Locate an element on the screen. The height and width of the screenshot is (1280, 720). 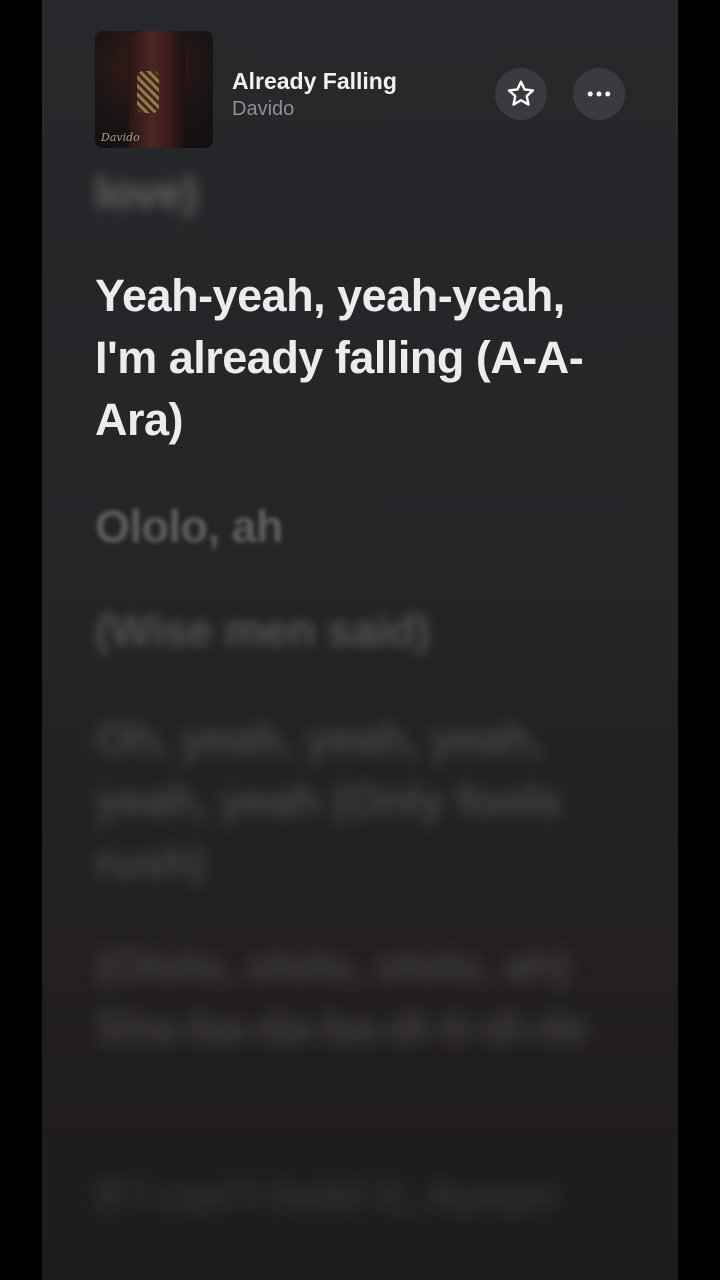
lyric-line-upcoming: If I can't hold it, Ayoyo is located at coordinates (360, 1196).